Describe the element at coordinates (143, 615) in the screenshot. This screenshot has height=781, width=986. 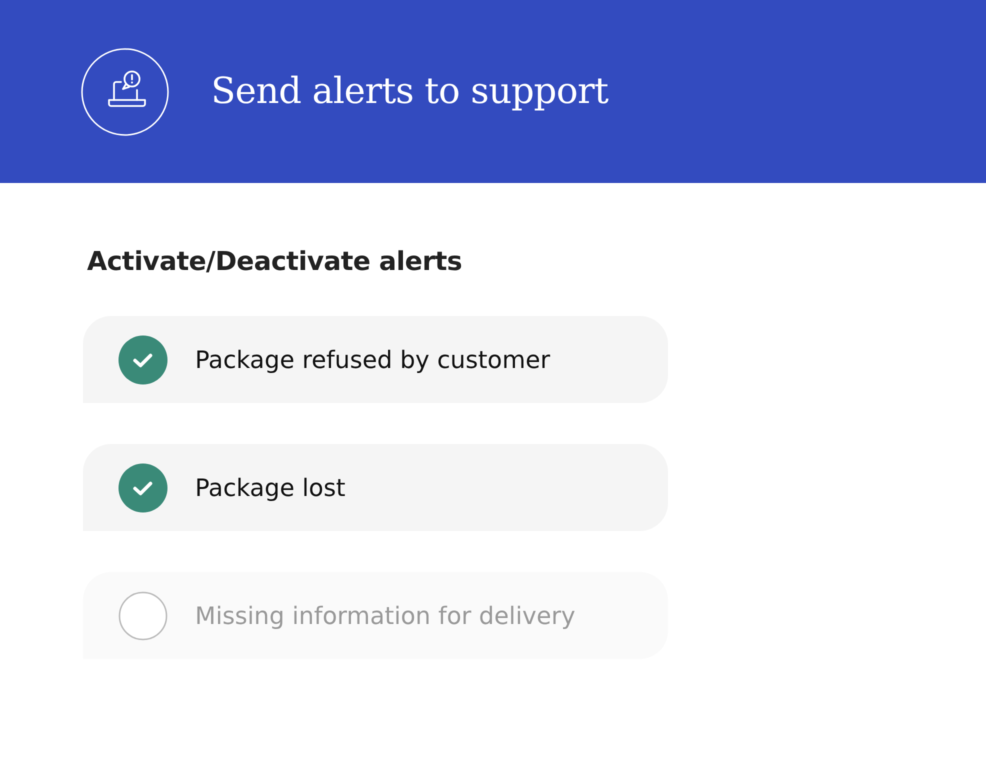
I see `unchecked-checkbox` at that location.